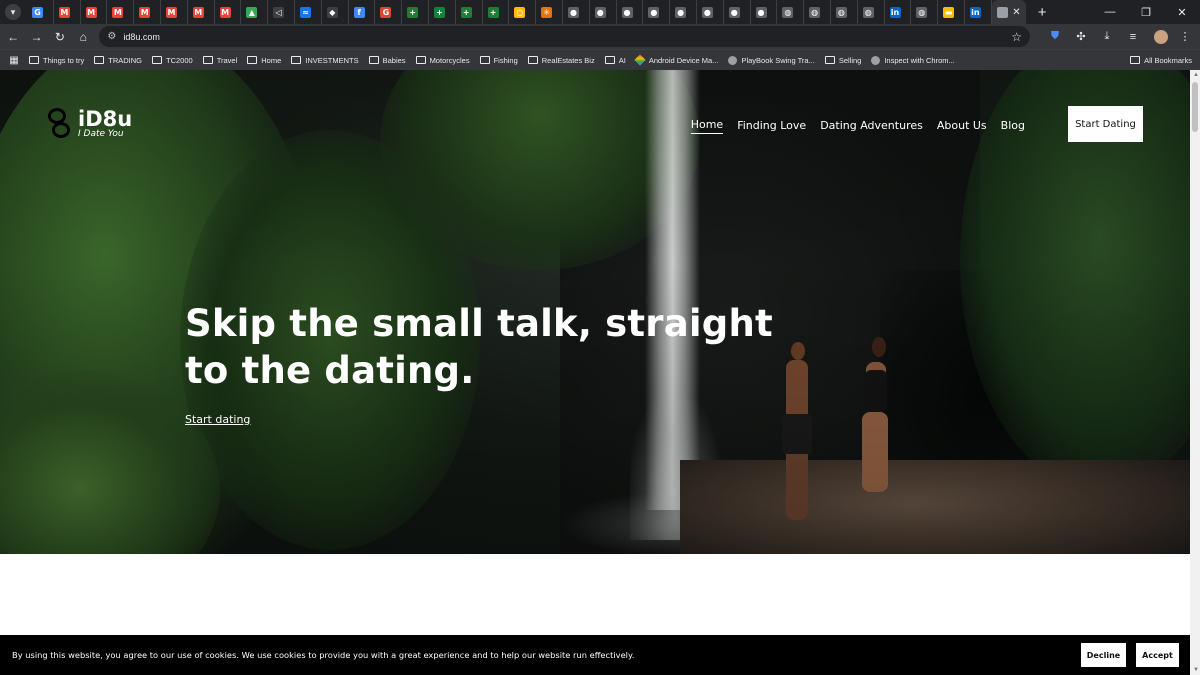 This screenshot has height=675, width=1200. What do you see at coordinates (111, 36) in the screenshot?
I see `site-info-icon: ⚙` at bounding box center [111, 36].